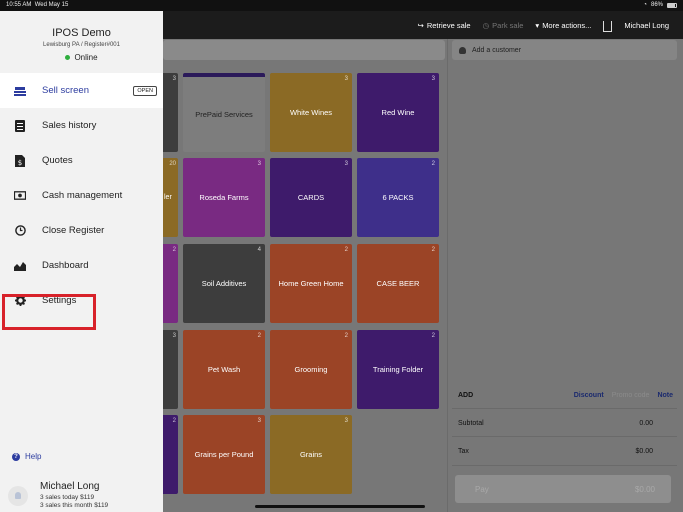 Image resolution: width=683 pixels, height=512 pixels. What do you see at coordinates (67, 497) in the screenshot?
I see `user-sales-today: 3 sales today $119` at bounding box center [67, 497].